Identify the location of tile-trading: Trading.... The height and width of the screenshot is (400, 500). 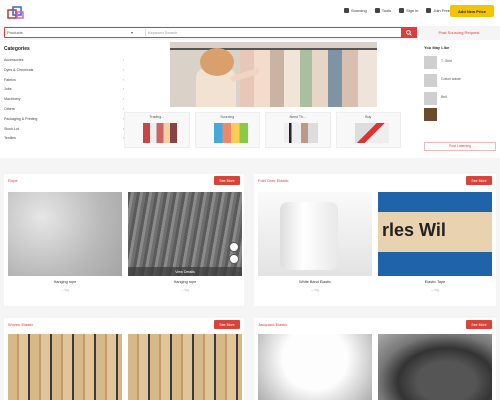
(157, 130).